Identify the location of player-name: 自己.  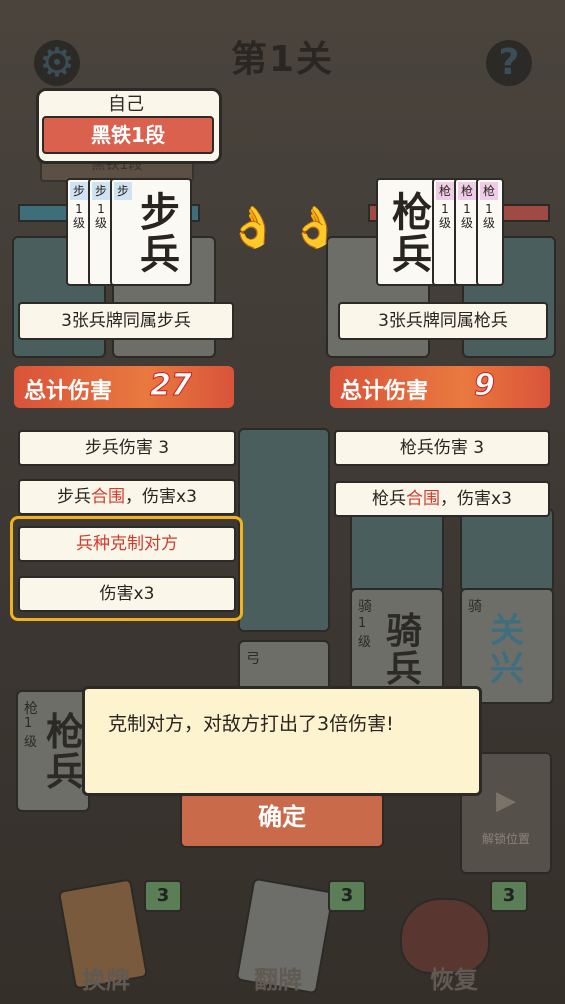
(126, 104).